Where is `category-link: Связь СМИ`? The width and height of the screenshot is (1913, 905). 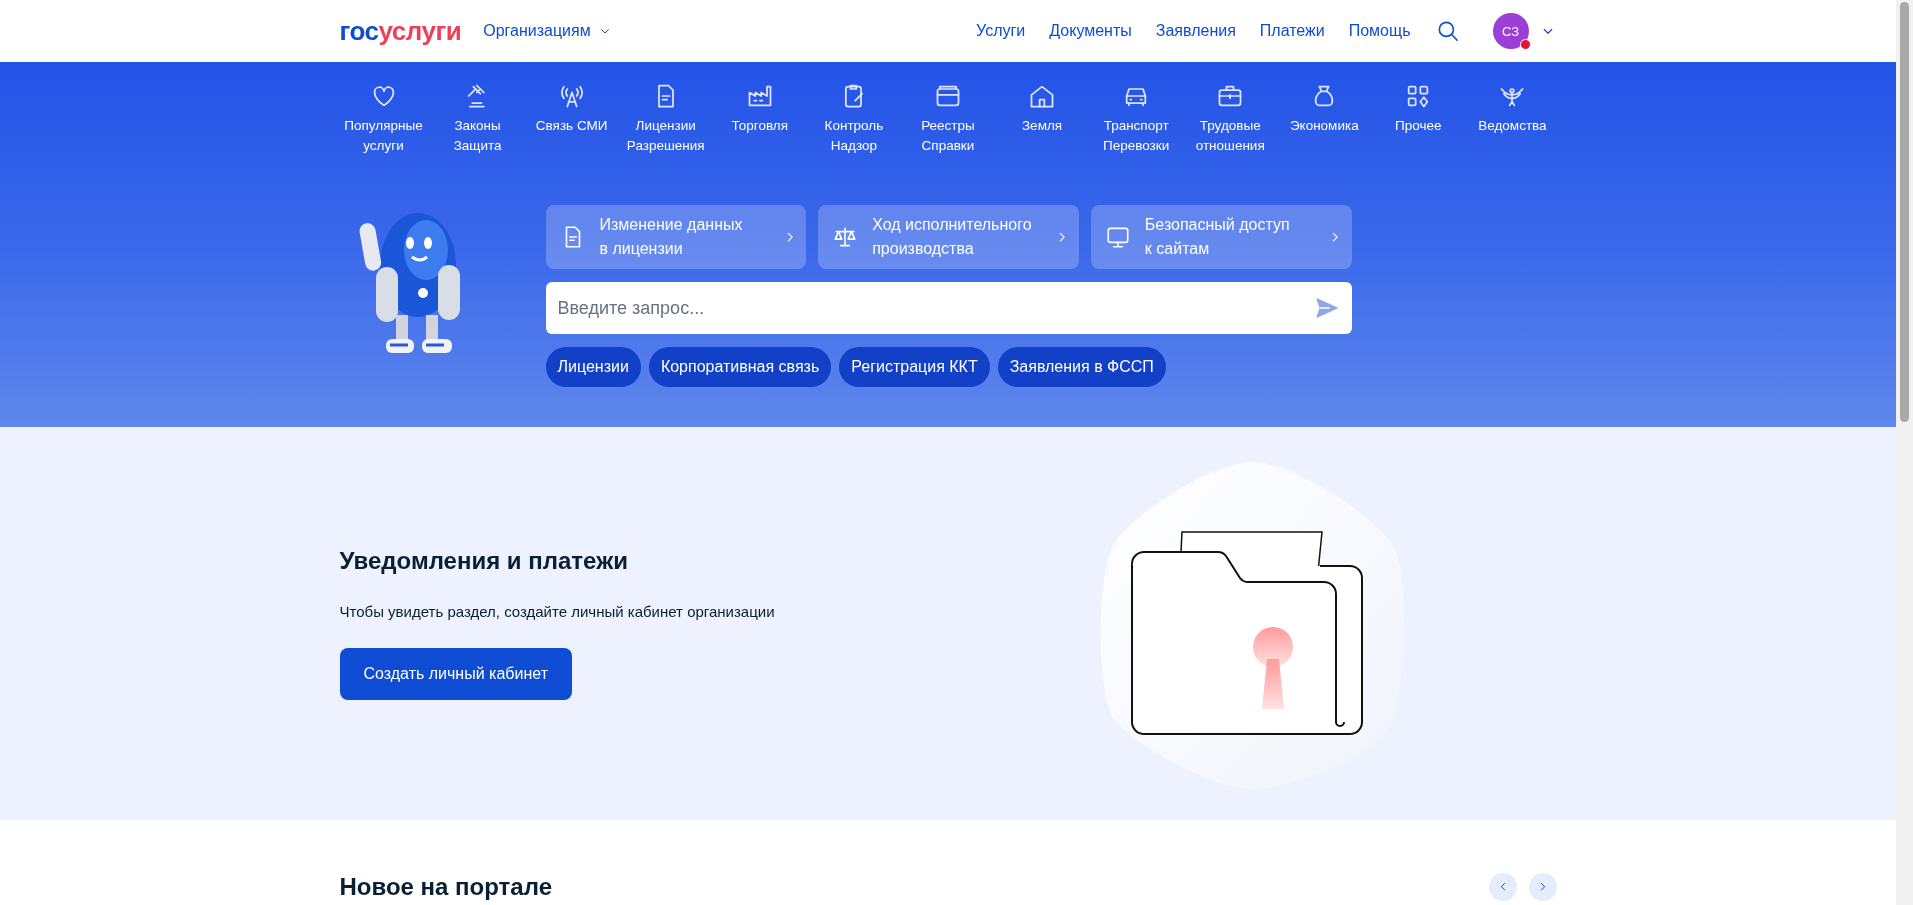
category-link: Связь СМИ is located at coordinates (571, 127).